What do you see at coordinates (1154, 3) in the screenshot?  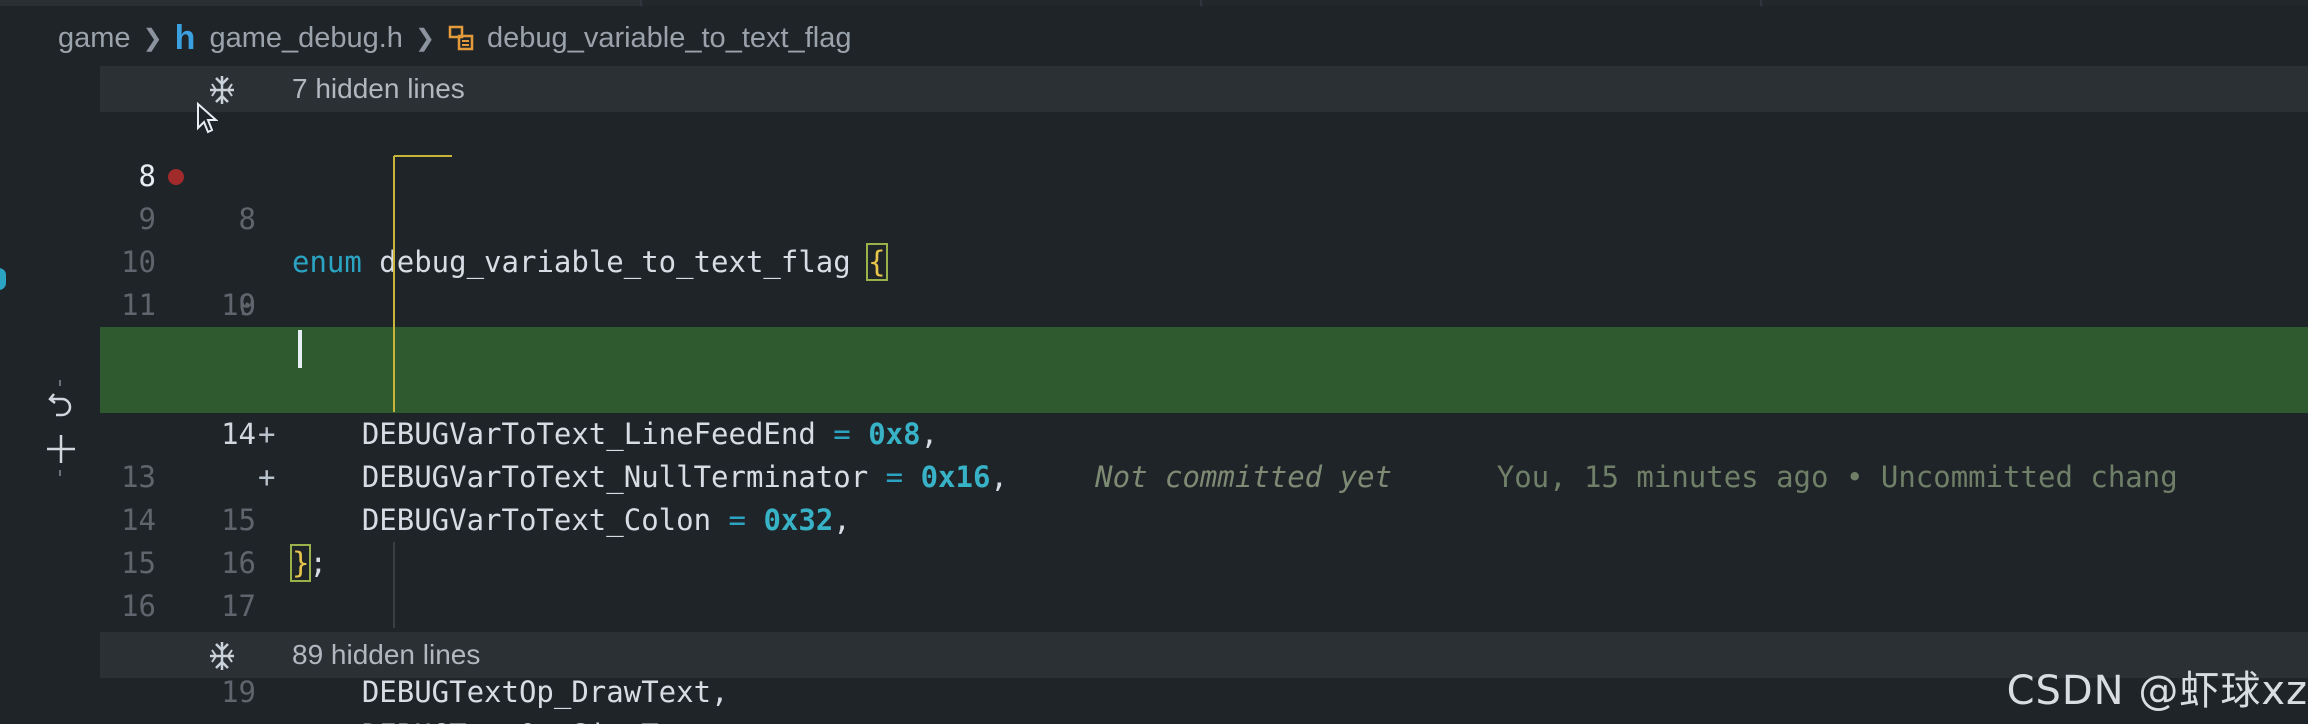 I see `editor-tab-strip` at bounding box center [1154, 3].